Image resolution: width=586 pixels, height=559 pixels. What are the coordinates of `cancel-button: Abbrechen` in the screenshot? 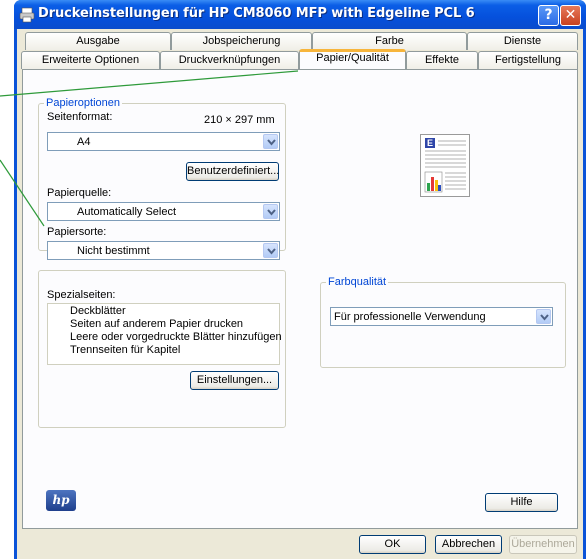 It's located at (468, 544).